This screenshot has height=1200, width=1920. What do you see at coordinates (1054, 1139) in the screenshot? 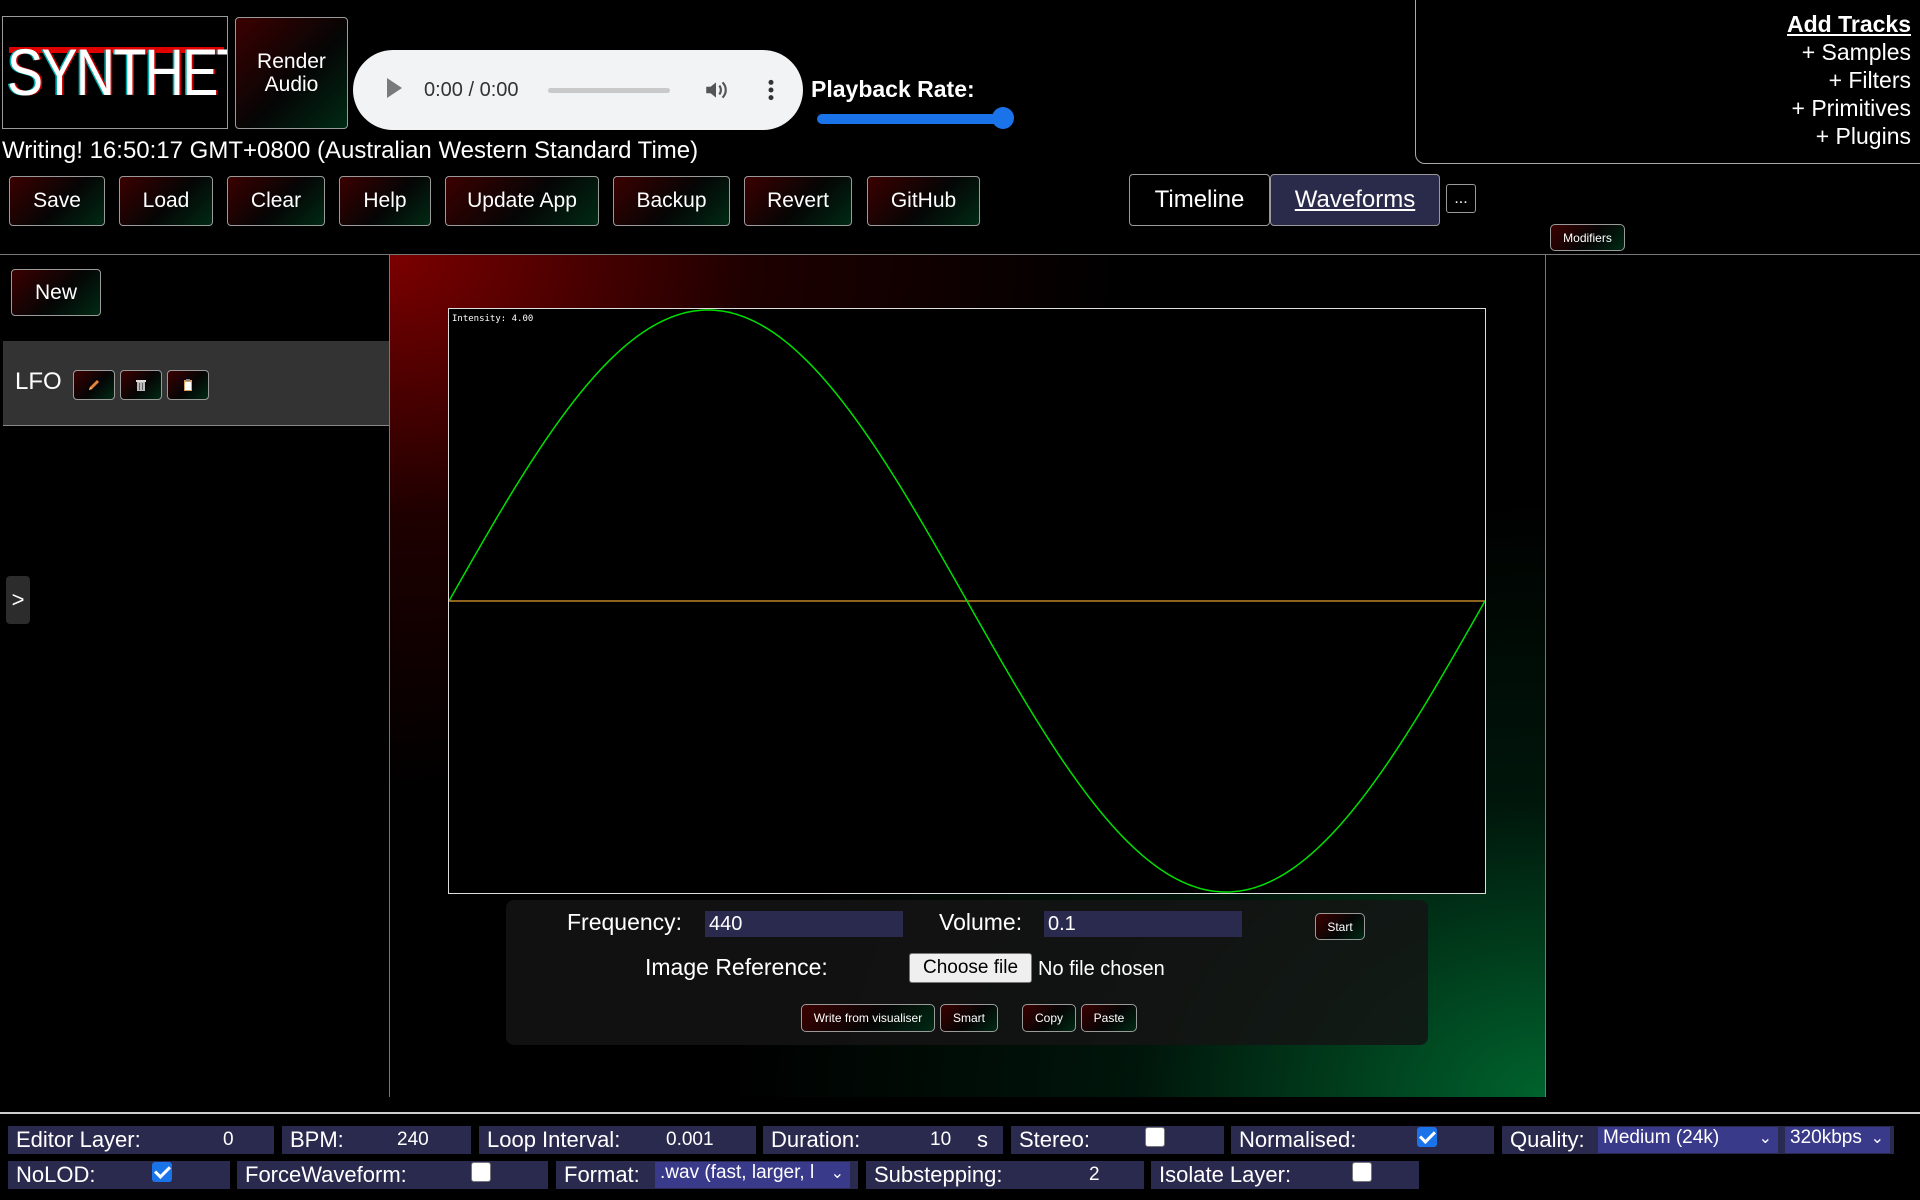
I see `stereo-label: Stereo:` at bounding box center [1054, 1139].